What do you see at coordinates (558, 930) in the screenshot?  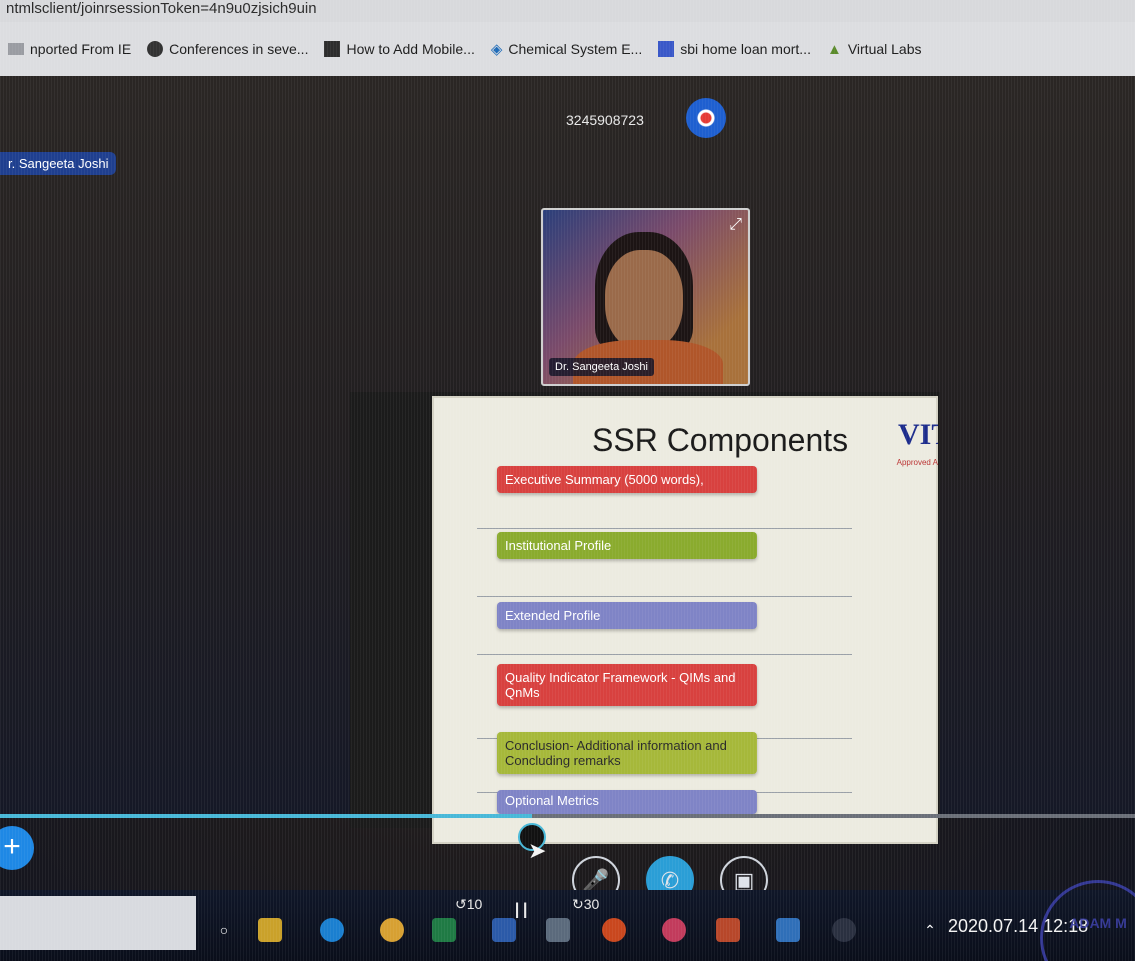 I see `photos-icon` at bounding box center [558, 930].